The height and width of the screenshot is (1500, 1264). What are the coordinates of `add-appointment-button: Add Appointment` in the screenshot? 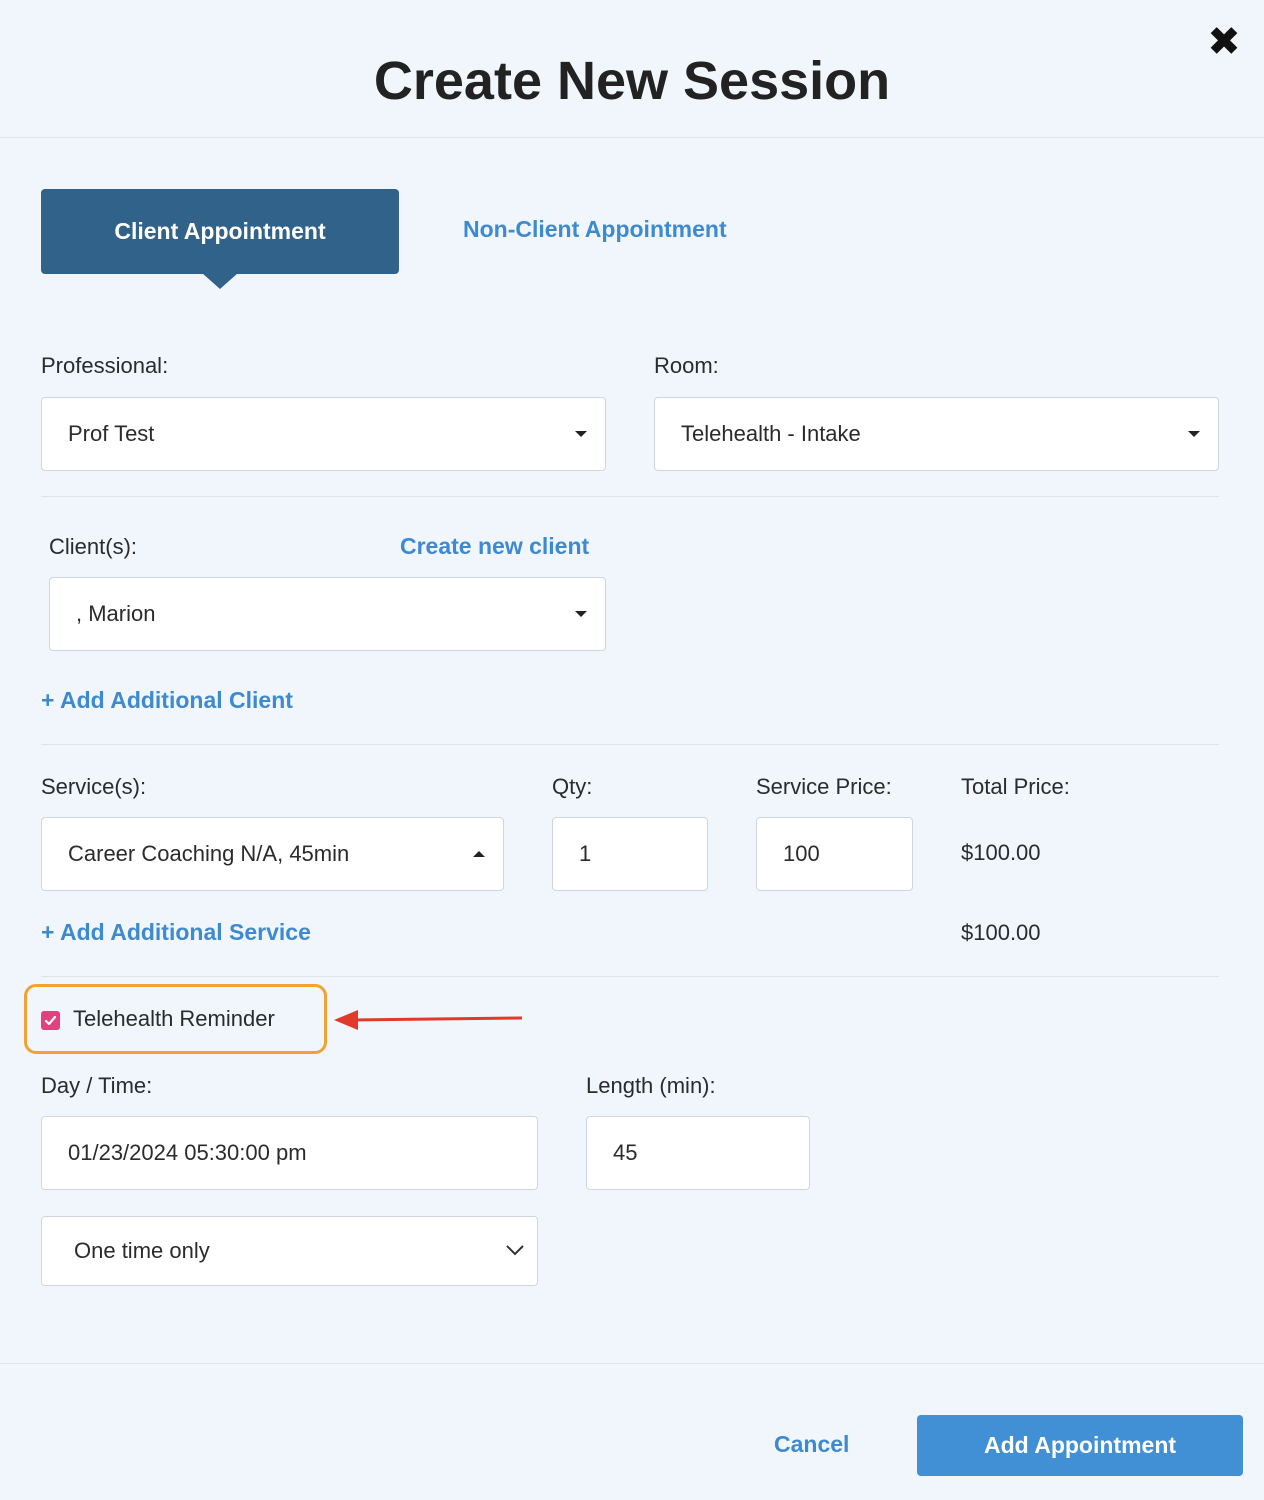 It's located at (1080, 1445).